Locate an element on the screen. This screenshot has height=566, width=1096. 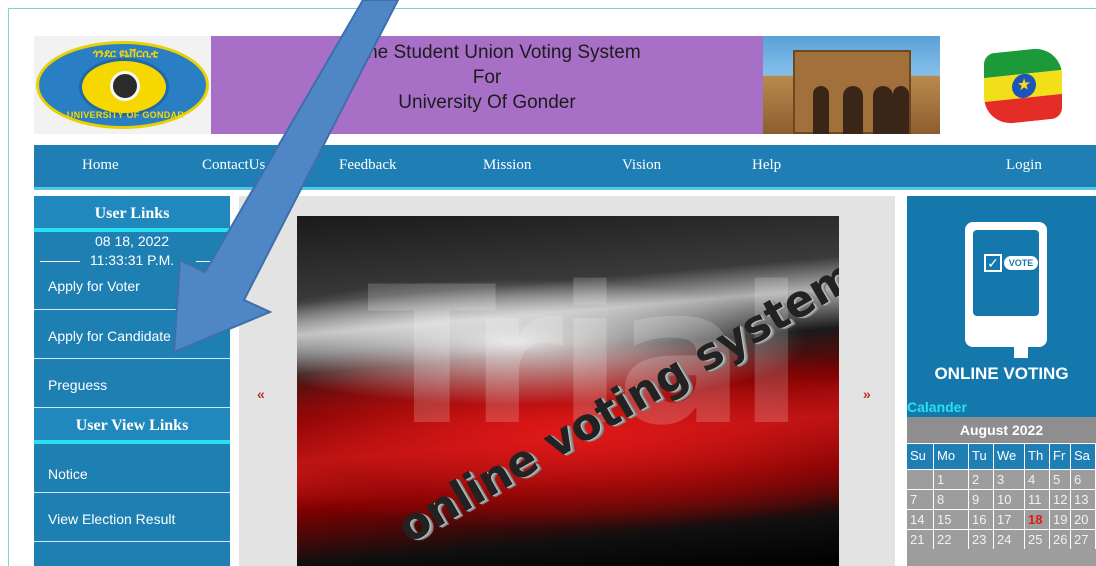
calendar-week-row: 1 2 3 4 5 6 is located at coordinates (1001, 479).